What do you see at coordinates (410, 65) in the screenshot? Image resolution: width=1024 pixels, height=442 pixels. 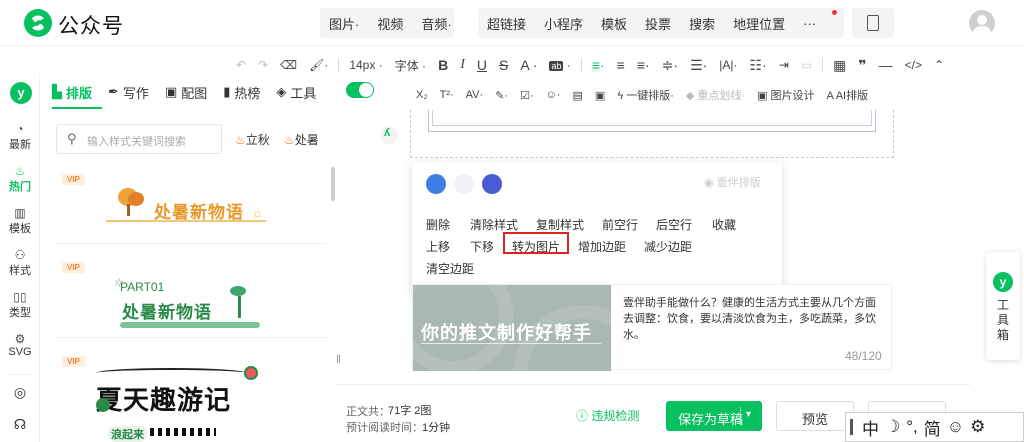 I see `font-family-select: 字体 ·` at bounding box center [410, 65].